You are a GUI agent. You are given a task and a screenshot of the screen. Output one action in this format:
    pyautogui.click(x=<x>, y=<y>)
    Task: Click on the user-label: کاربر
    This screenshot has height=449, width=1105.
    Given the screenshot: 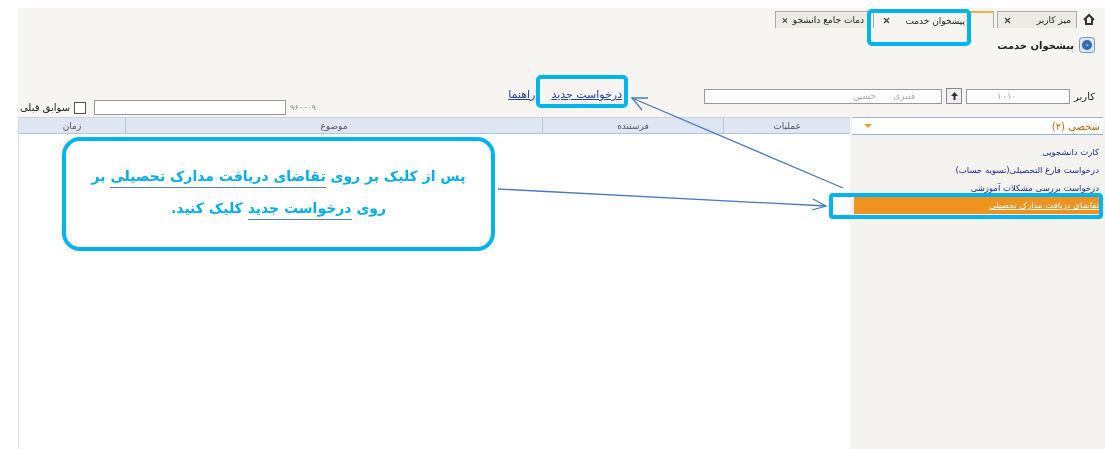 What is the action you would take?
    pyautogui.click(x=1084, y=96)
    